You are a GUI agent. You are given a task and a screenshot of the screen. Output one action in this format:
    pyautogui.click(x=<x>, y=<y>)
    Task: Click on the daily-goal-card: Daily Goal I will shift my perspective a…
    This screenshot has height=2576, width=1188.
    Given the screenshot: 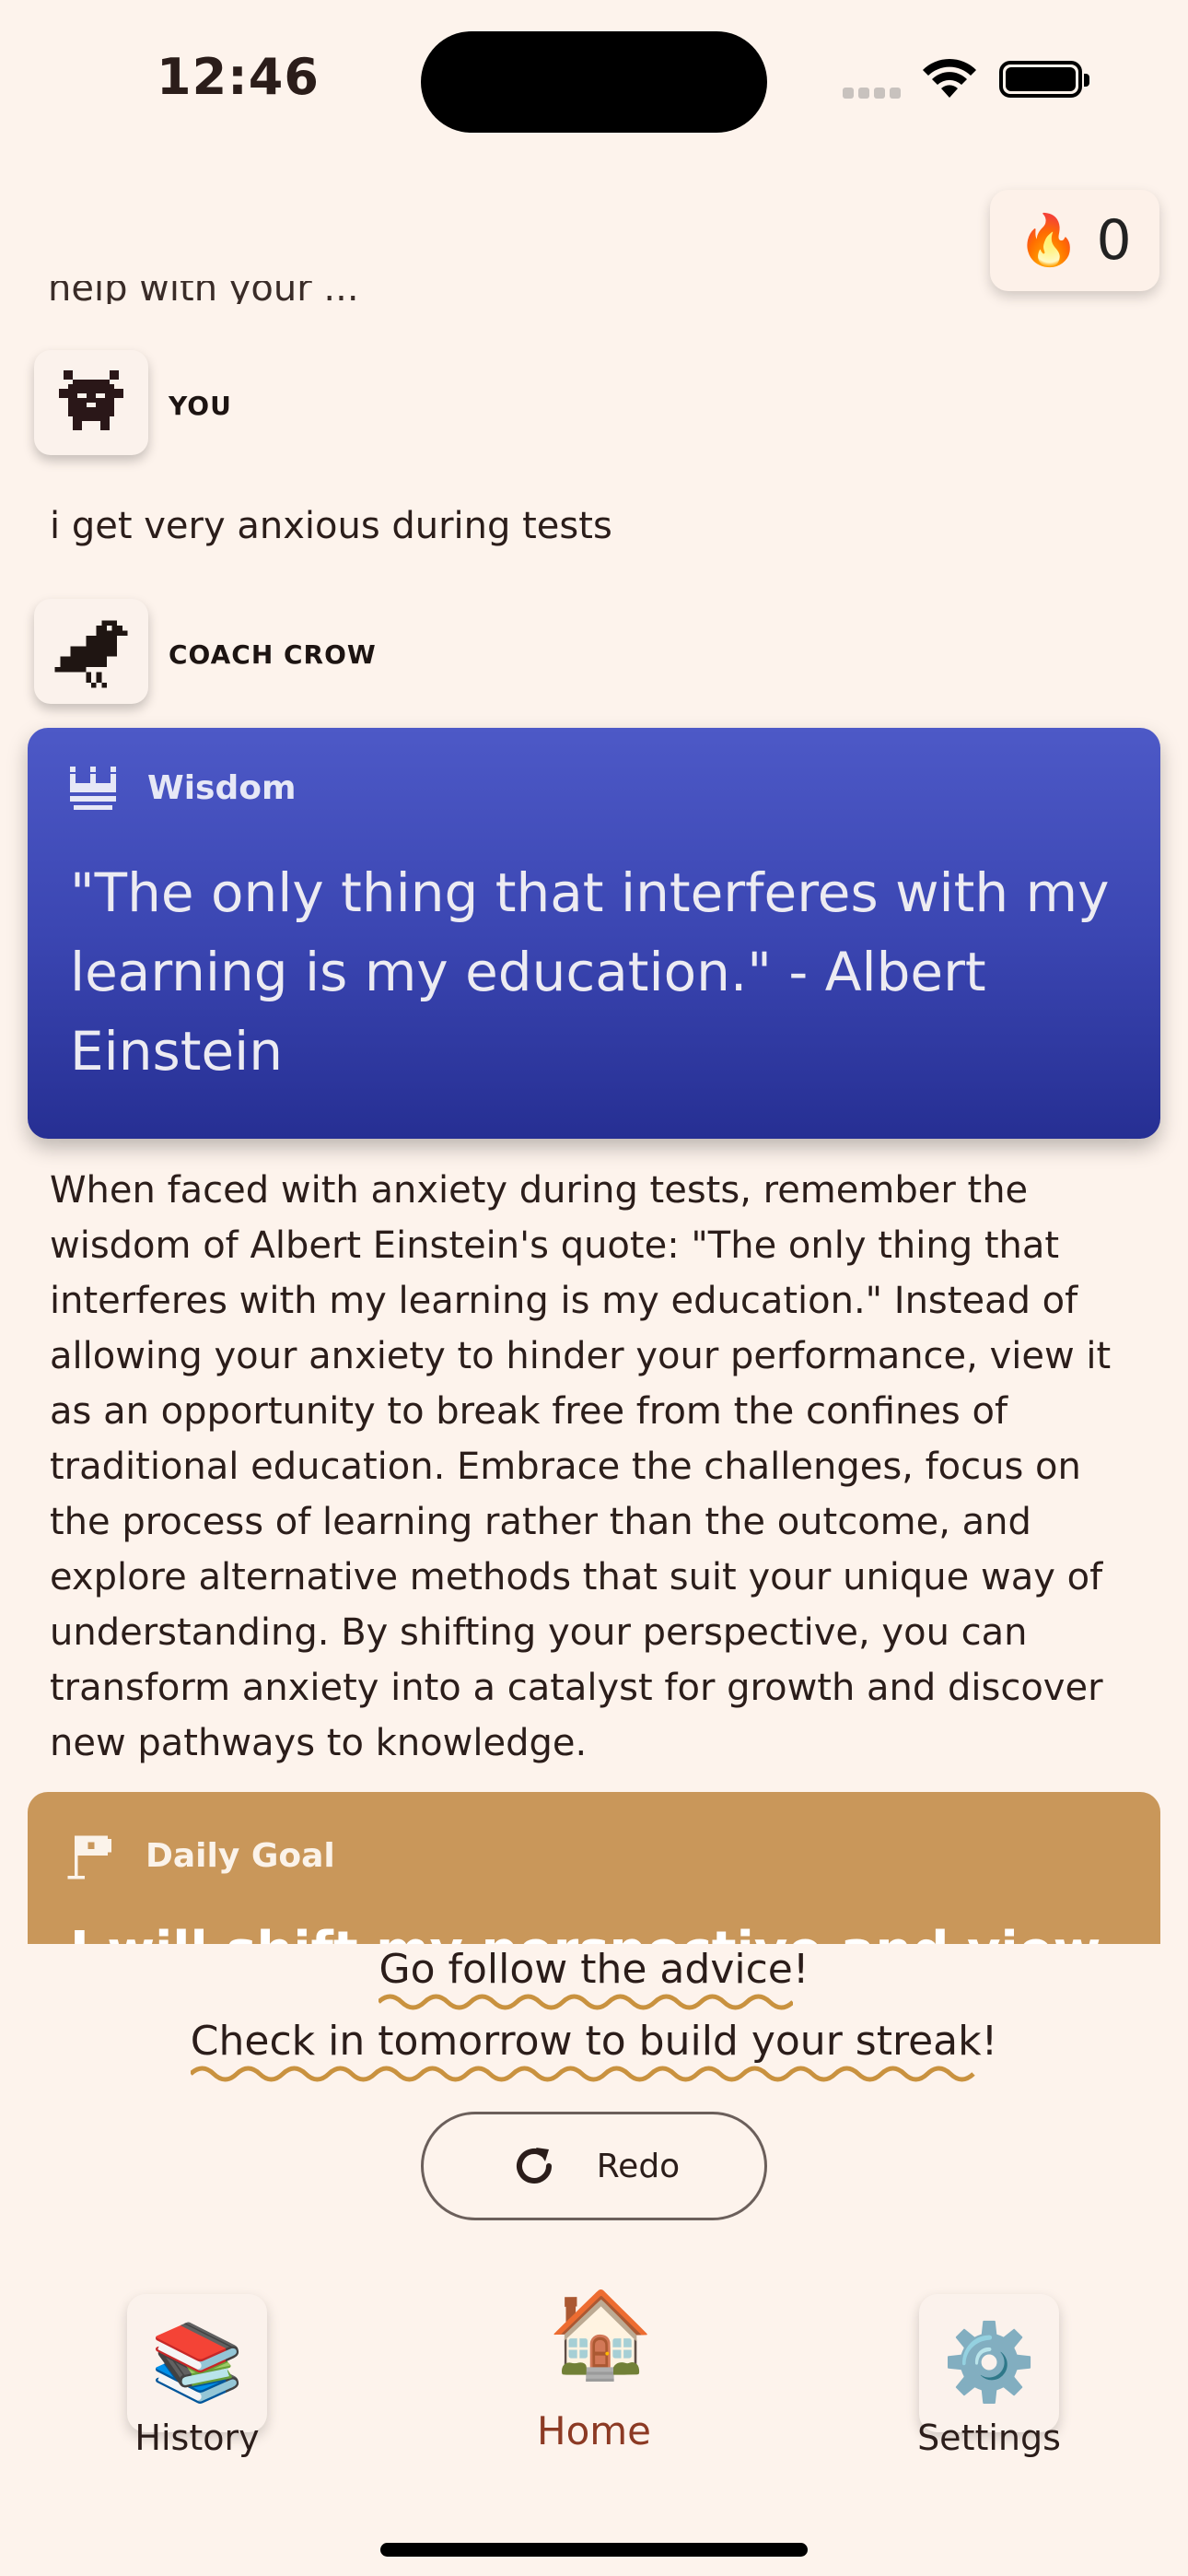 What is the action you would take?
    pyautogui.click(x=594, y=1868)
    